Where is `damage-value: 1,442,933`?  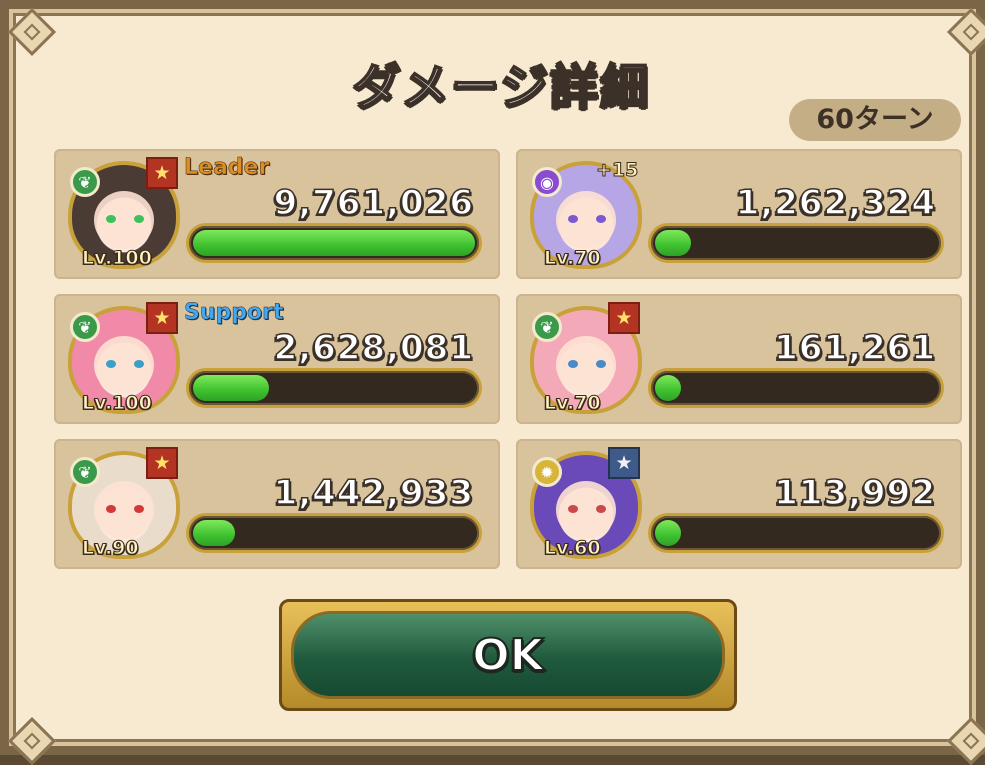
damage-value: 1,442,933 is located at coordinates (373, 493).